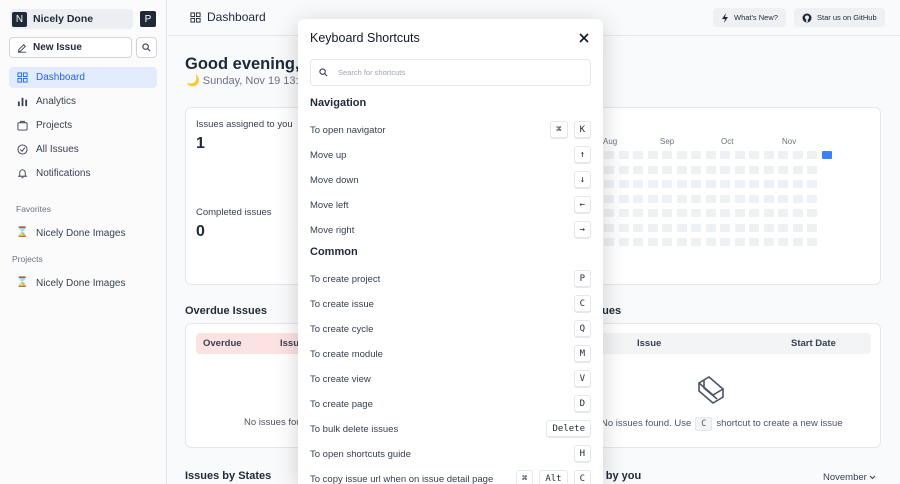  Describe the element at coordinates (342, 329) in the screenshot. I see `shortcut-label: To create cycle` at that location.